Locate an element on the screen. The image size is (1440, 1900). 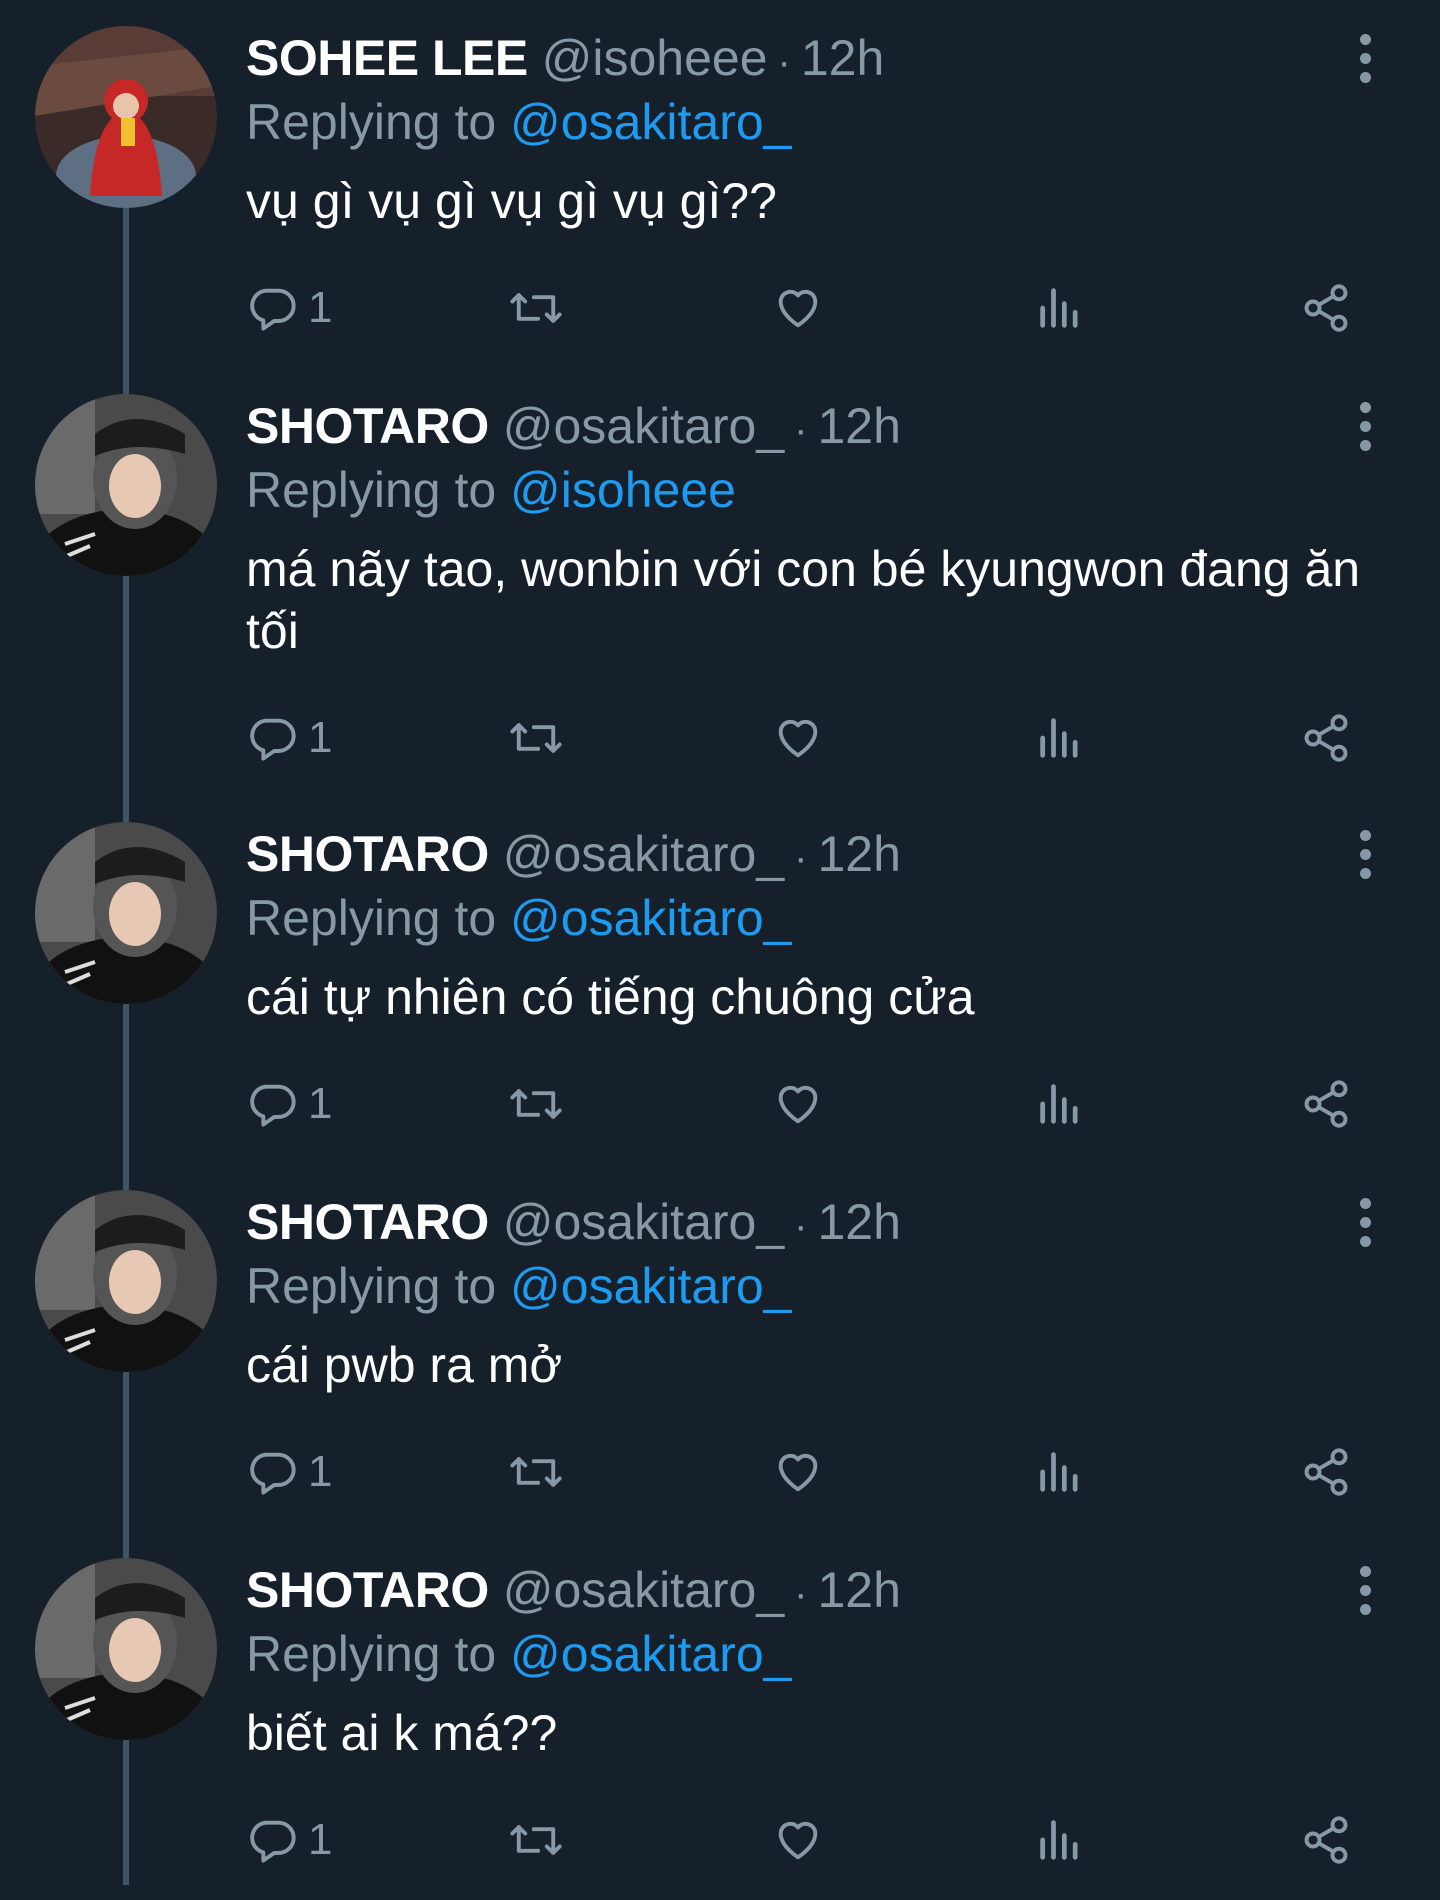
tweet-header: SOHEE LEE @isoheee · 12h is located at coordinates (565, 58).